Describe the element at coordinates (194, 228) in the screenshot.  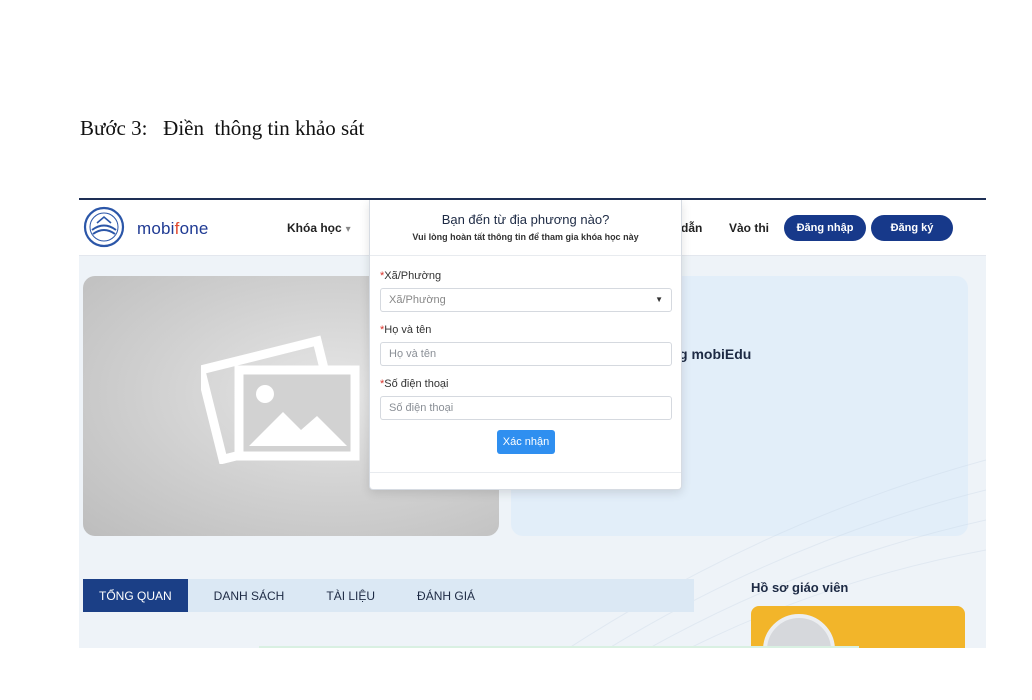
I see `brand-text-suffix: one` at that location.